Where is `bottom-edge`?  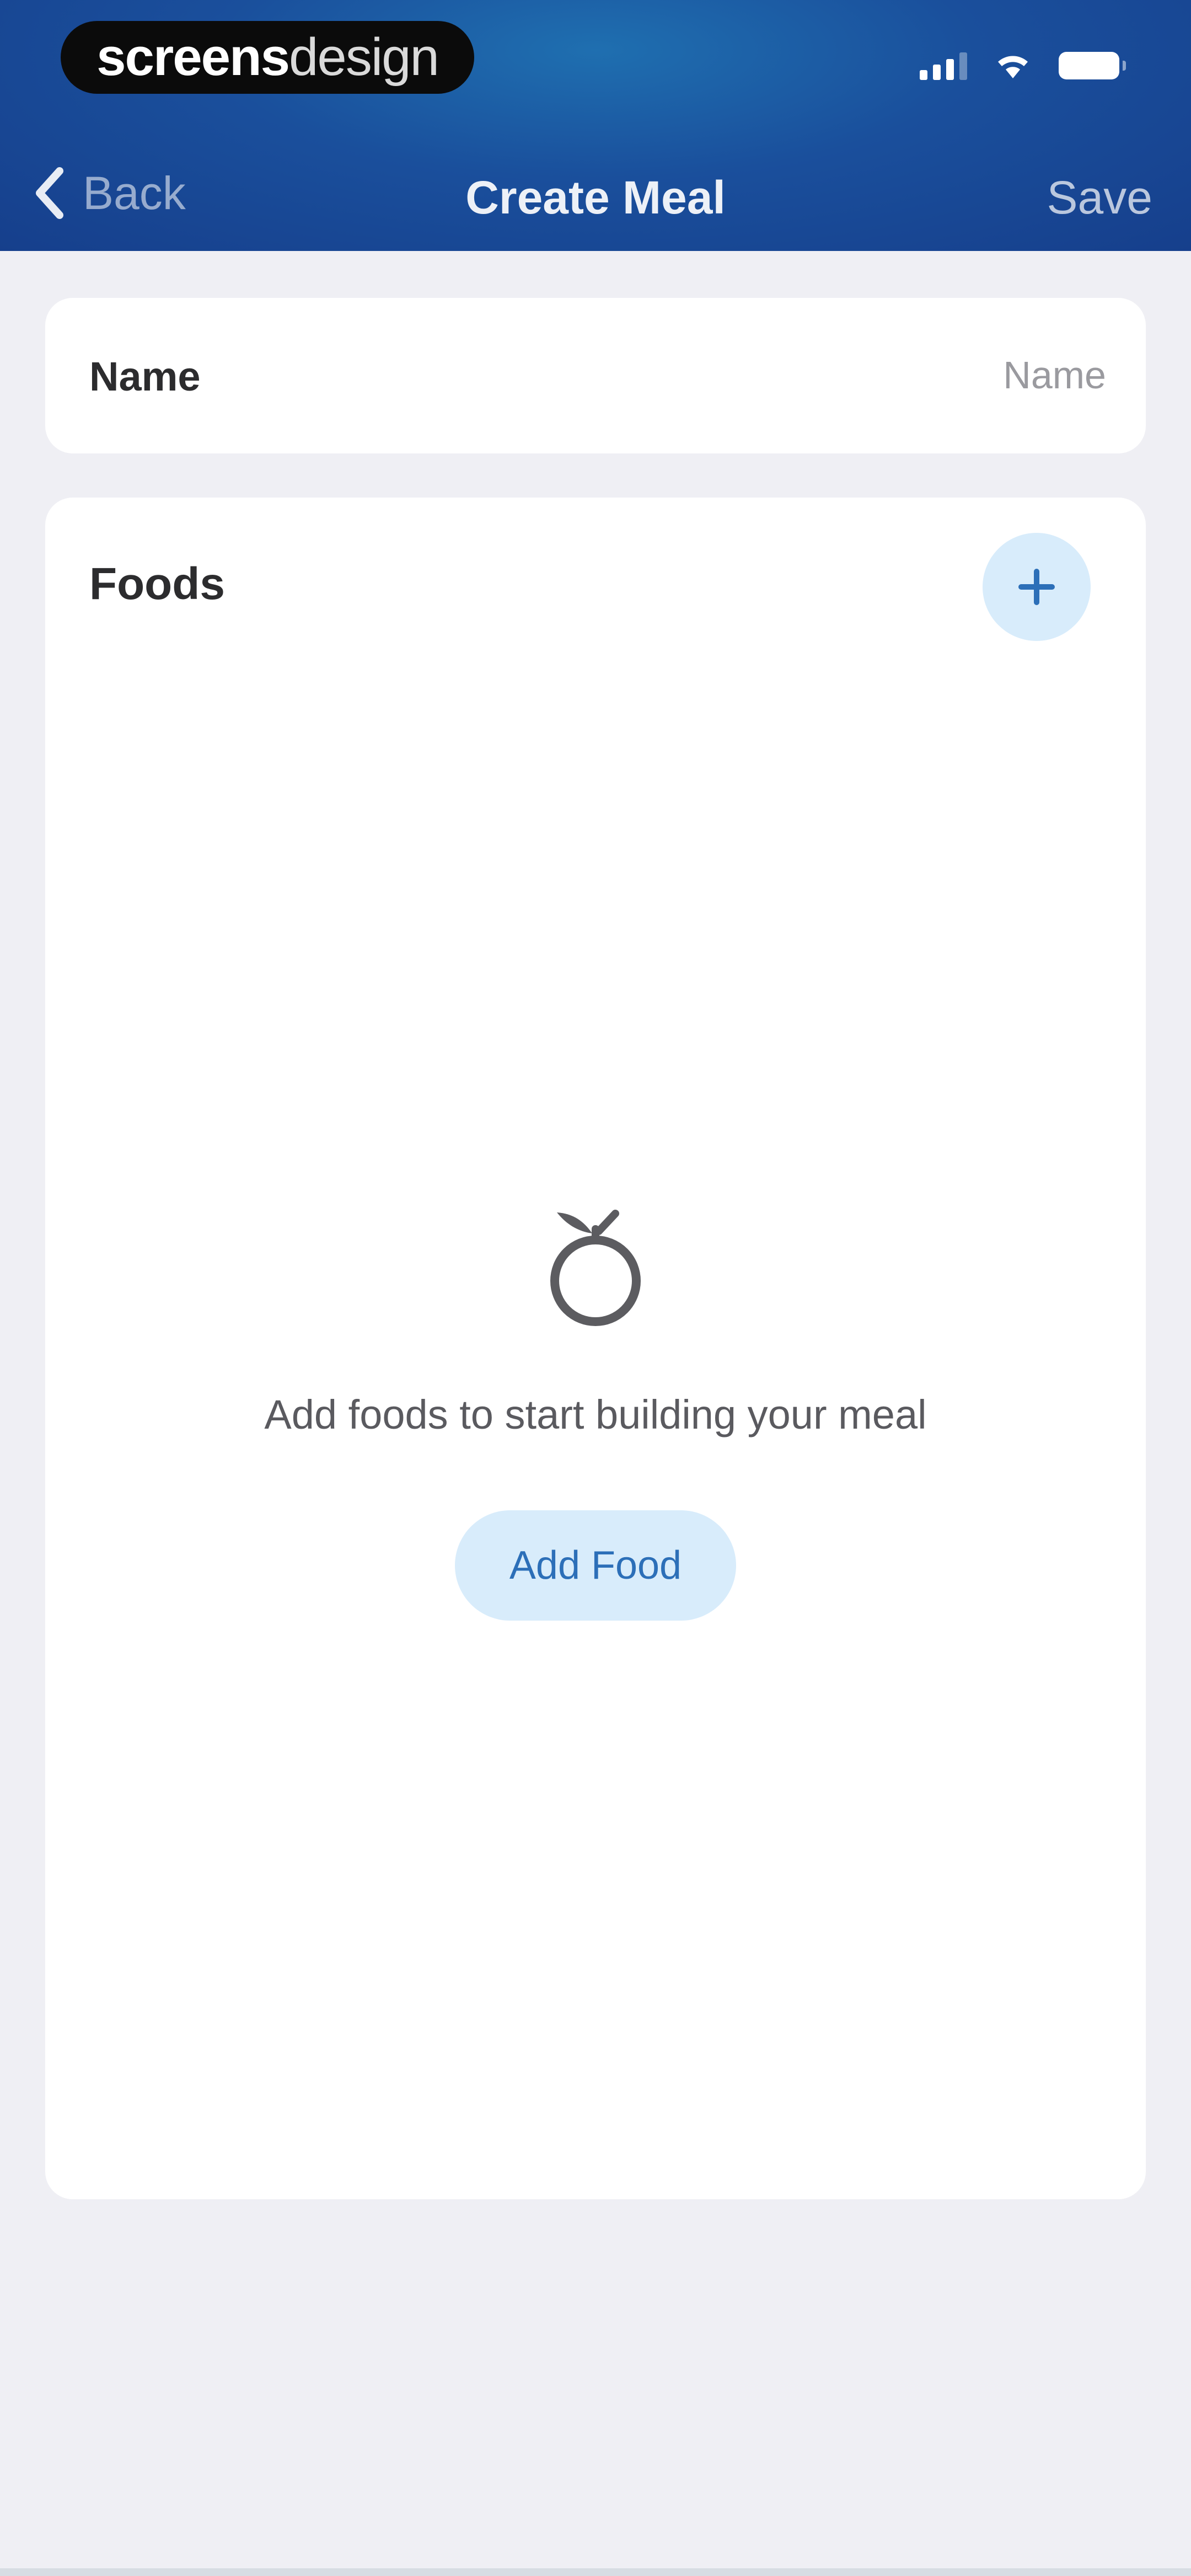
bottom-edge is located at coordinates (595, 2572).